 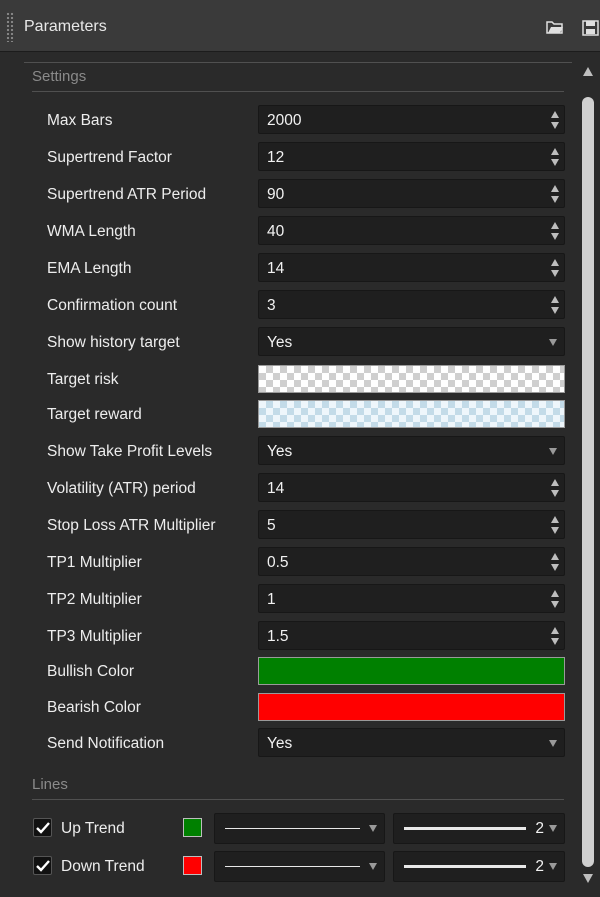 I want to click on numeric-input: 5, so click(x=411, y=524).